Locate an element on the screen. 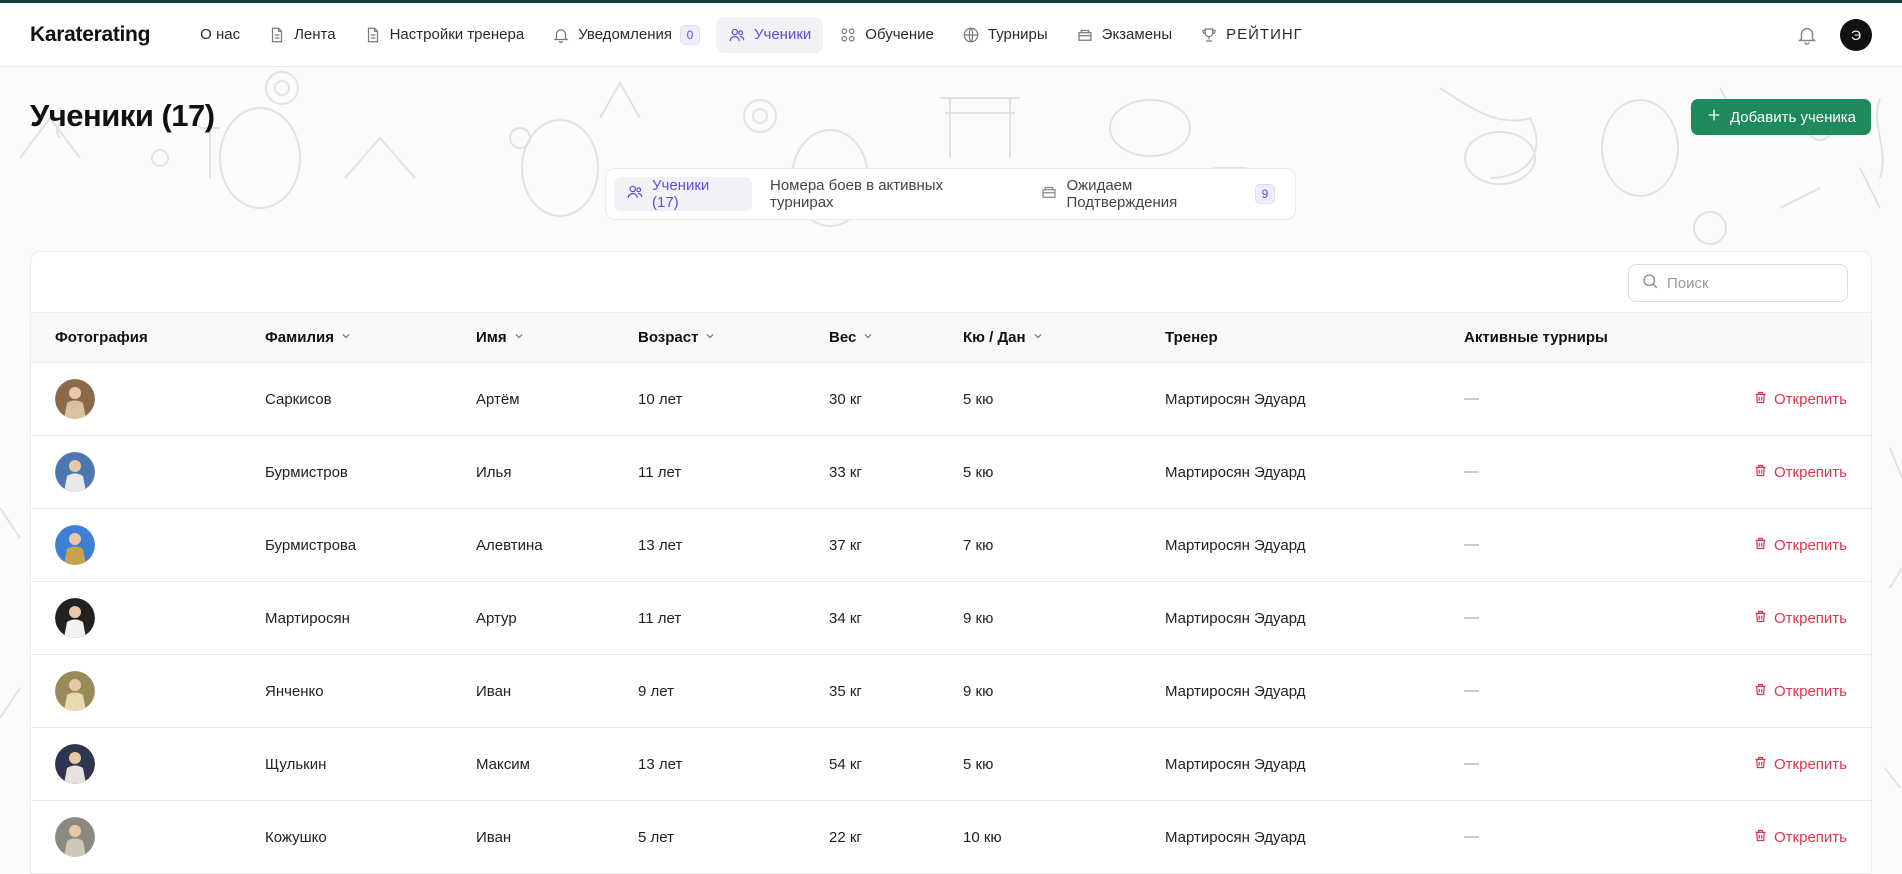 The height and width of the screenshot is (874, 1902). col-weight: Вес is located at coordinates (872, 338).